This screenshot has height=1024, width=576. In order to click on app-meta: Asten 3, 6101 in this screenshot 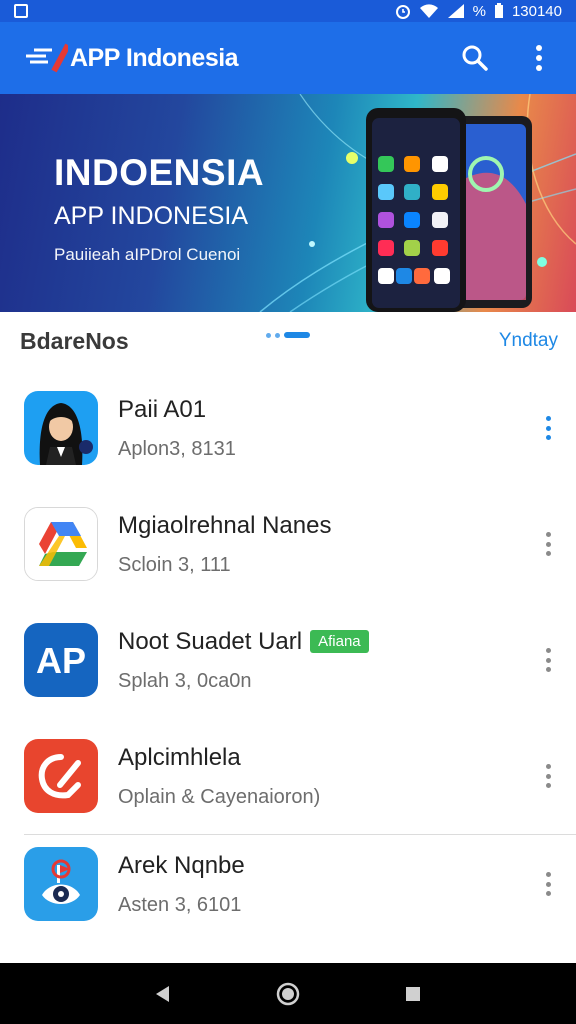, I will do `click(180, 904)`.